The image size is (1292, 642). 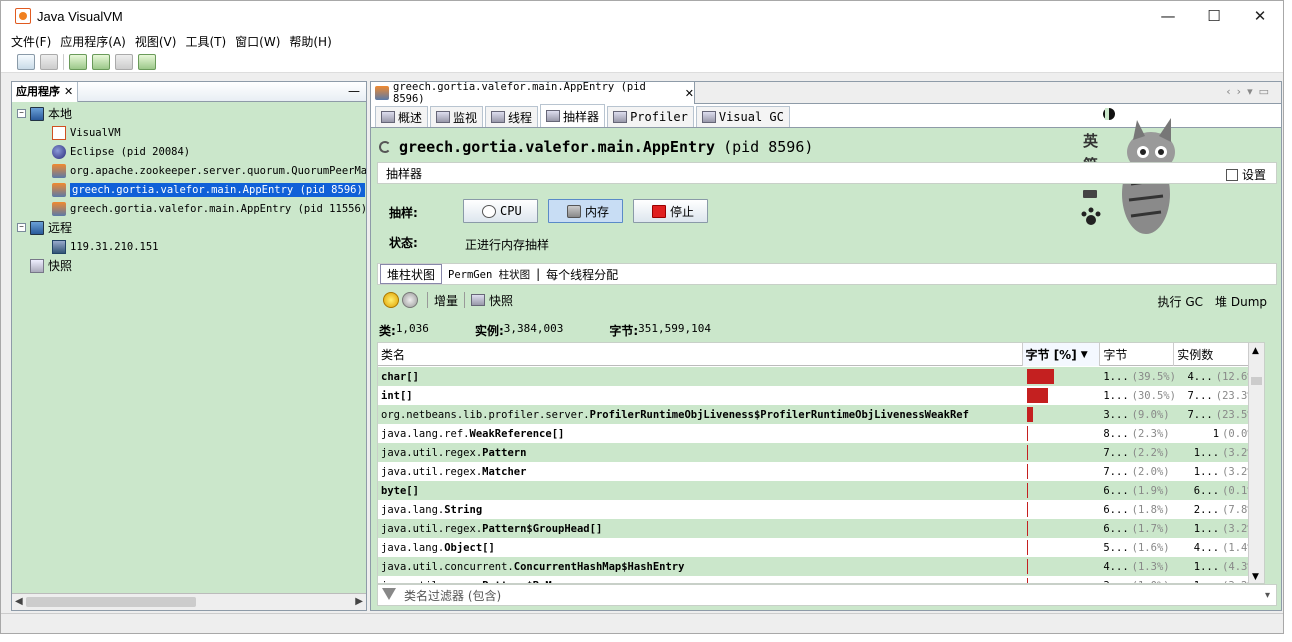 What do you see at coordinates (500, 211) in the screenshot?
I see `cpu-button: CPU` at bounding box center [500, 211].